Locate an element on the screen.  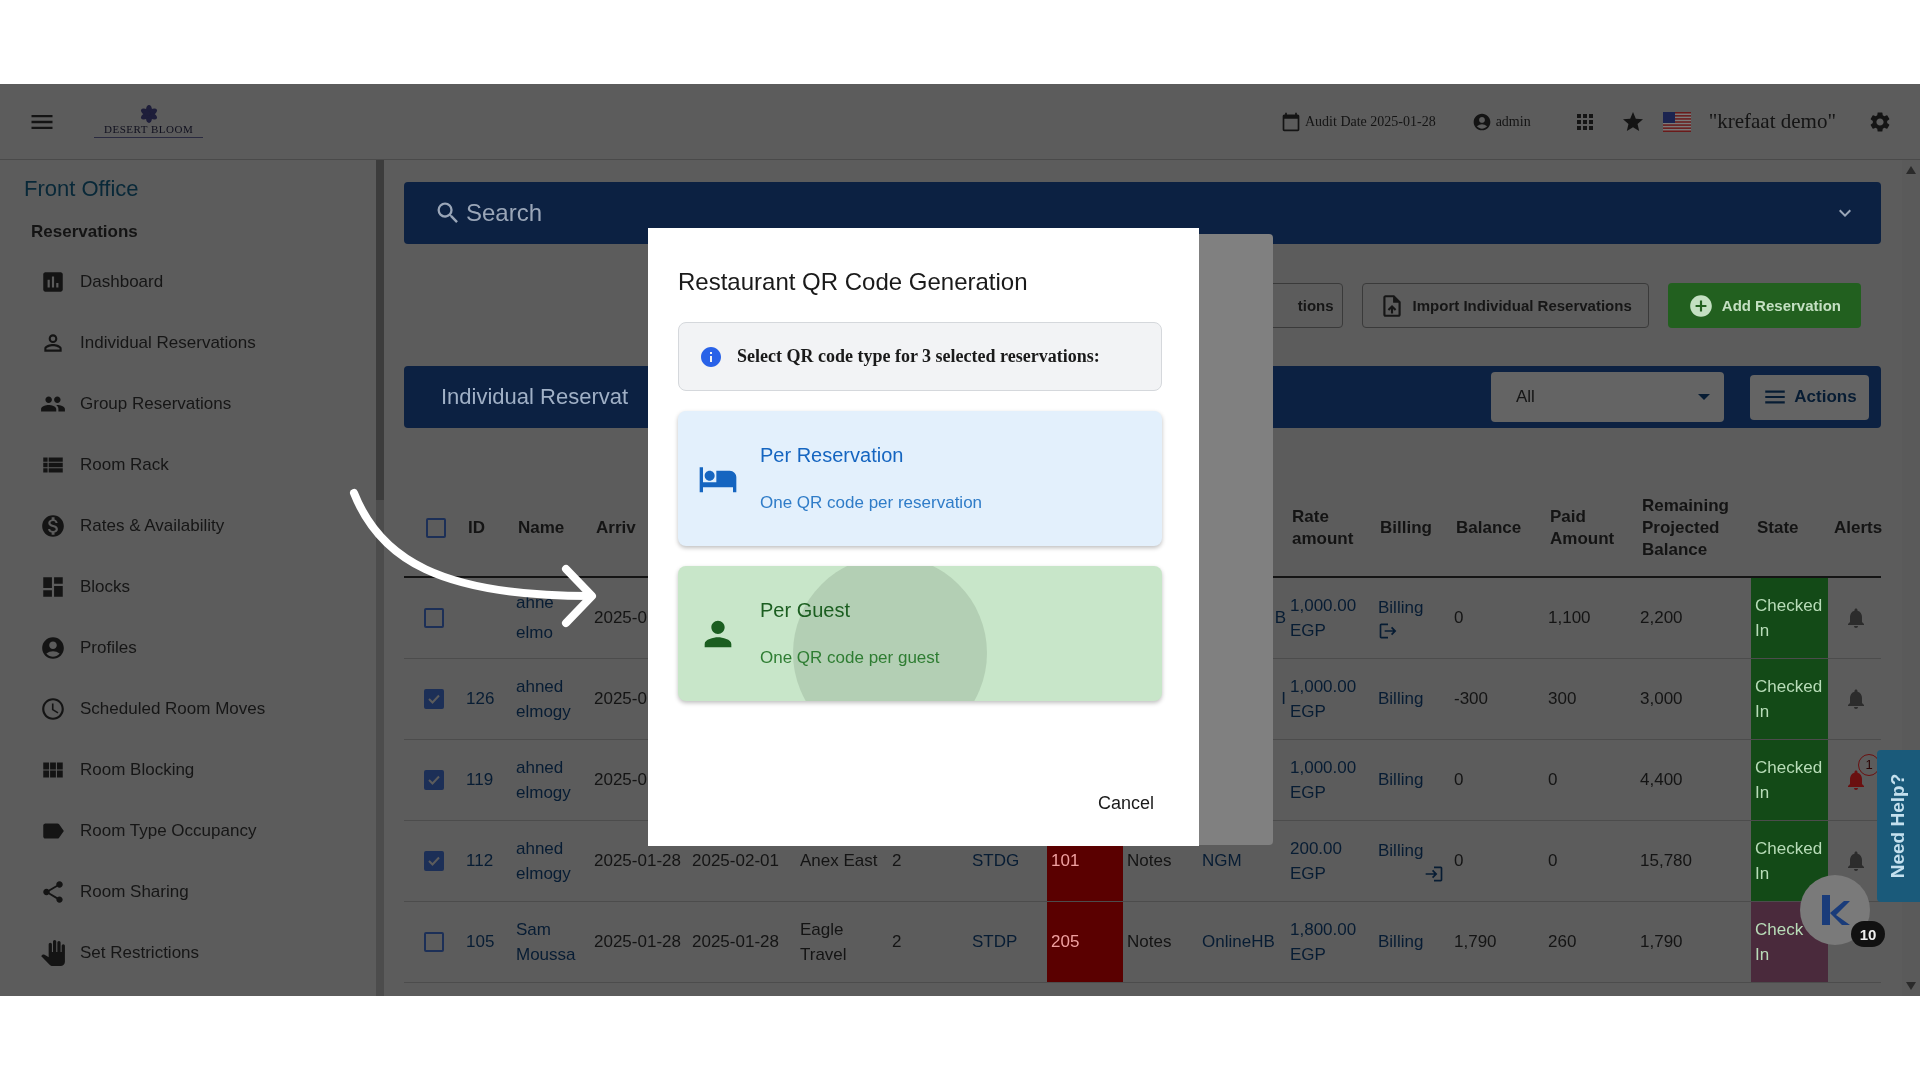
profile-name: "krefaat demo" is located at coordinates (1772, 121).